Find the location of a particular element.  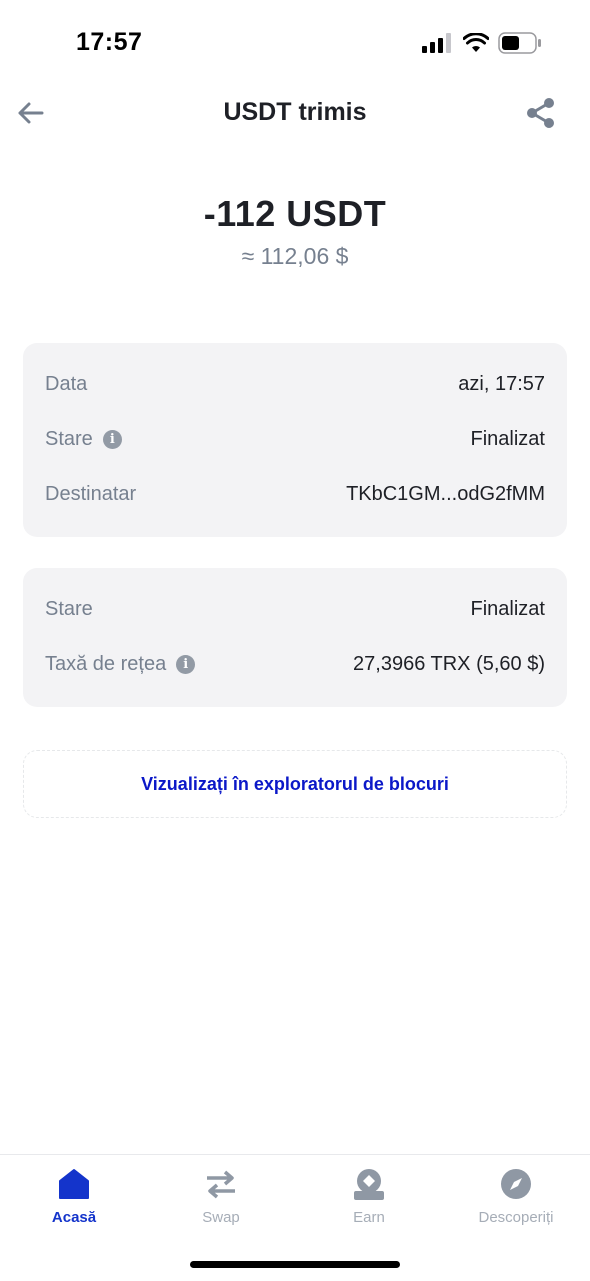

nav-item-home: Acasă is located at coordinates (74, 1196).